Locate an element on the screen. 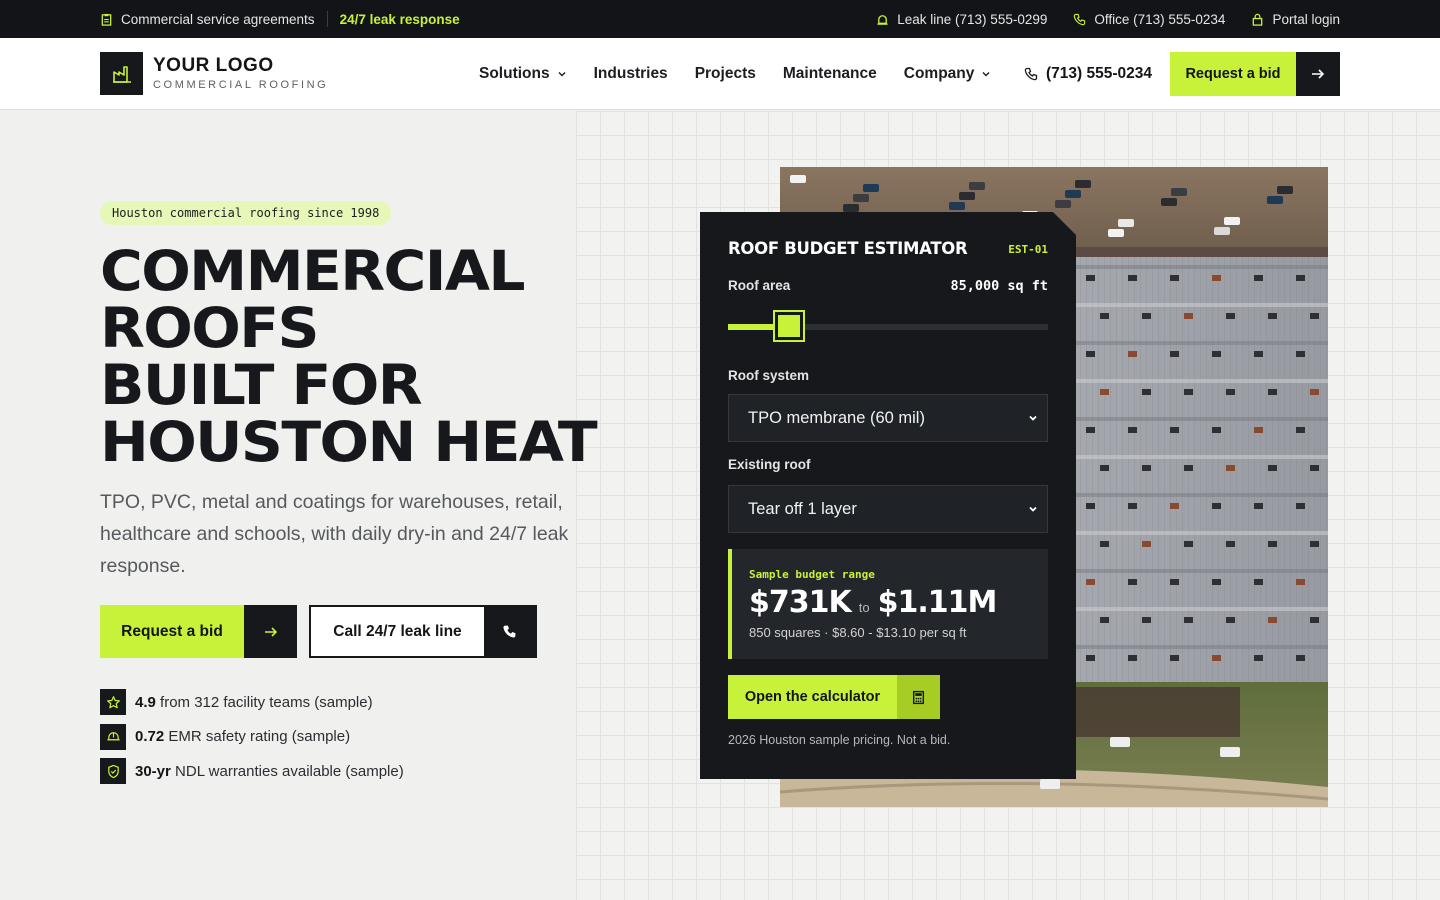  leak-response-label: 24/7 leak response is located at coordinates (400, 19).